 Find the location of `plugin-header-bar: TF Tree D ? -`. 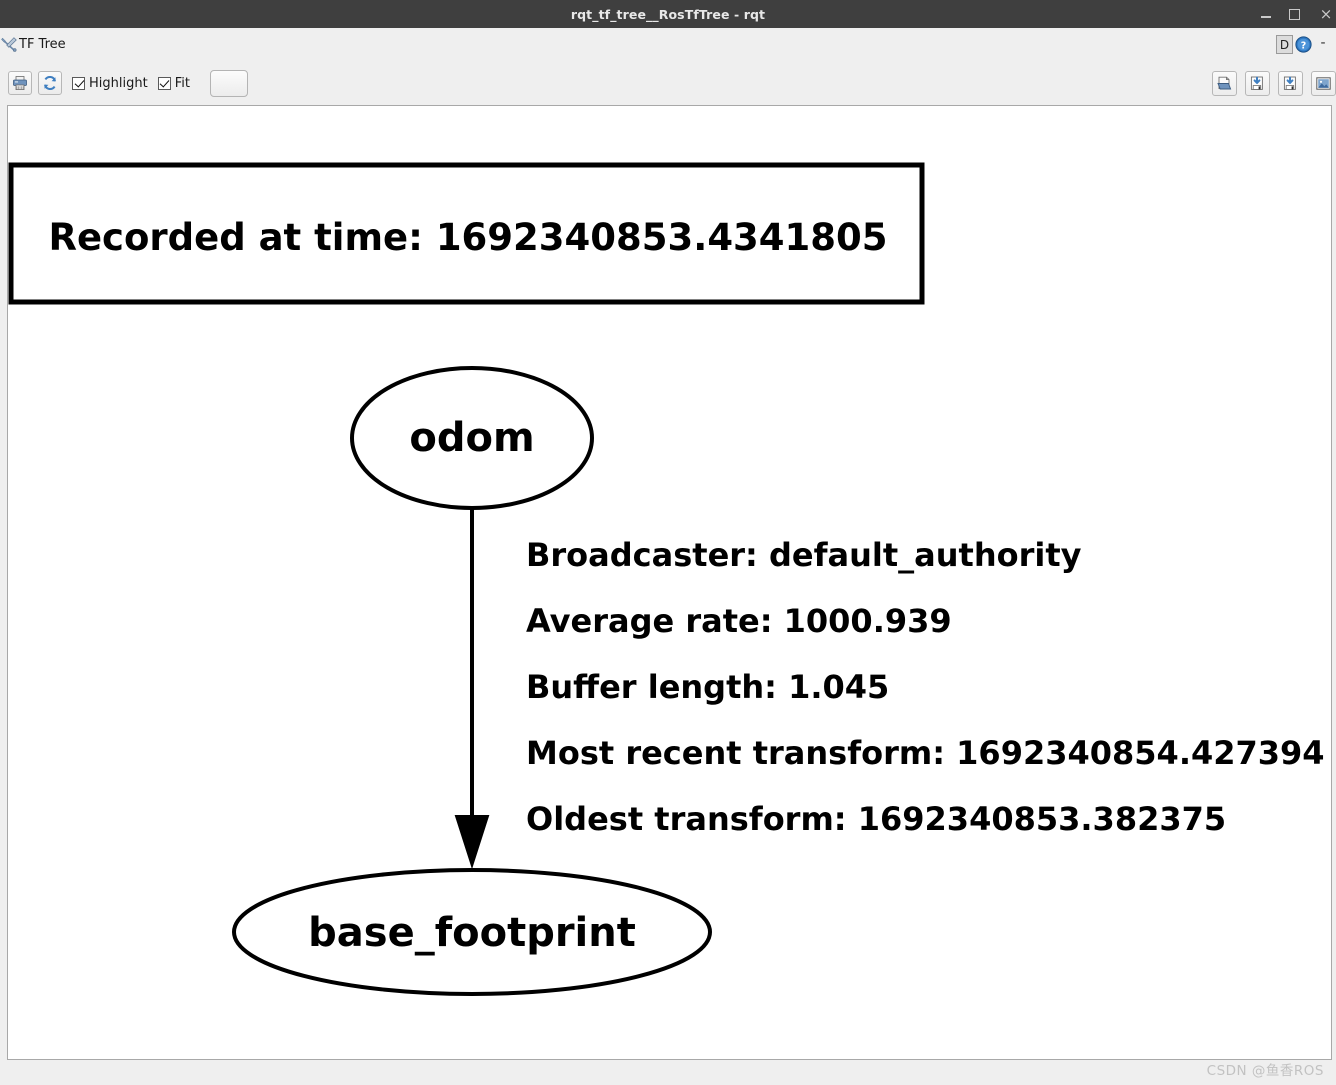

plugin-header-bar: TF Tree D ? - is located at coordinates (668, 44).